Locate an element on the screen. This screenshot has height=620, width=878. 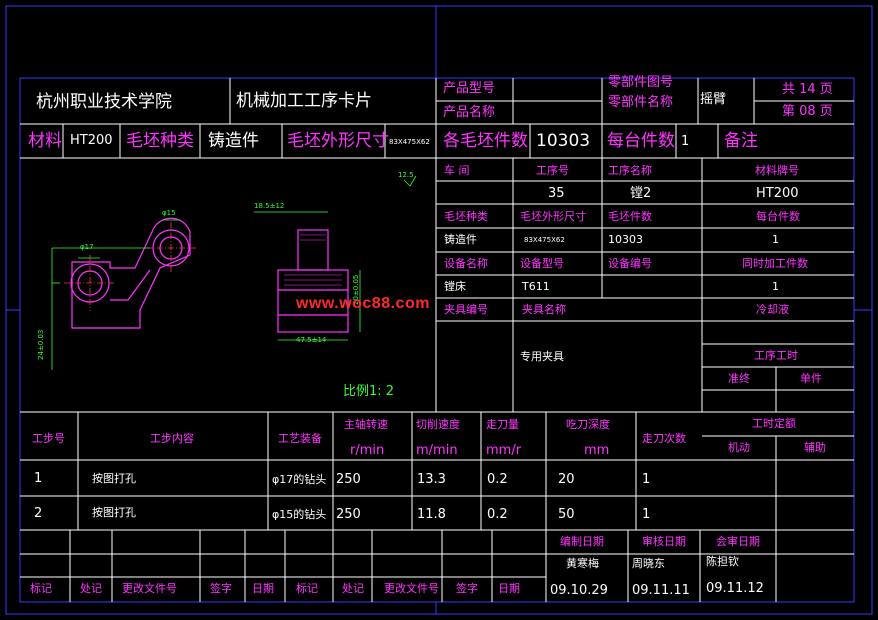
step-2-speed: 11.8 is located at coordinates (431, 514).